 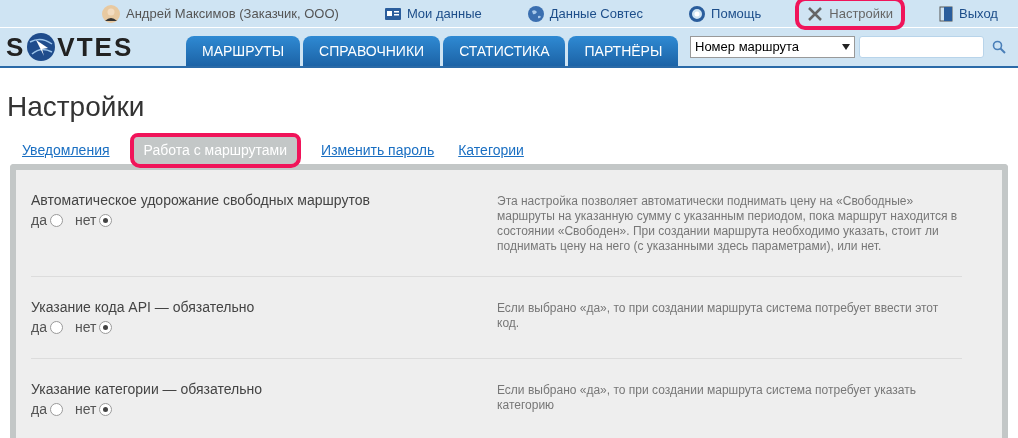 I want to click on id-card-icon, so click(x=392, y=13).